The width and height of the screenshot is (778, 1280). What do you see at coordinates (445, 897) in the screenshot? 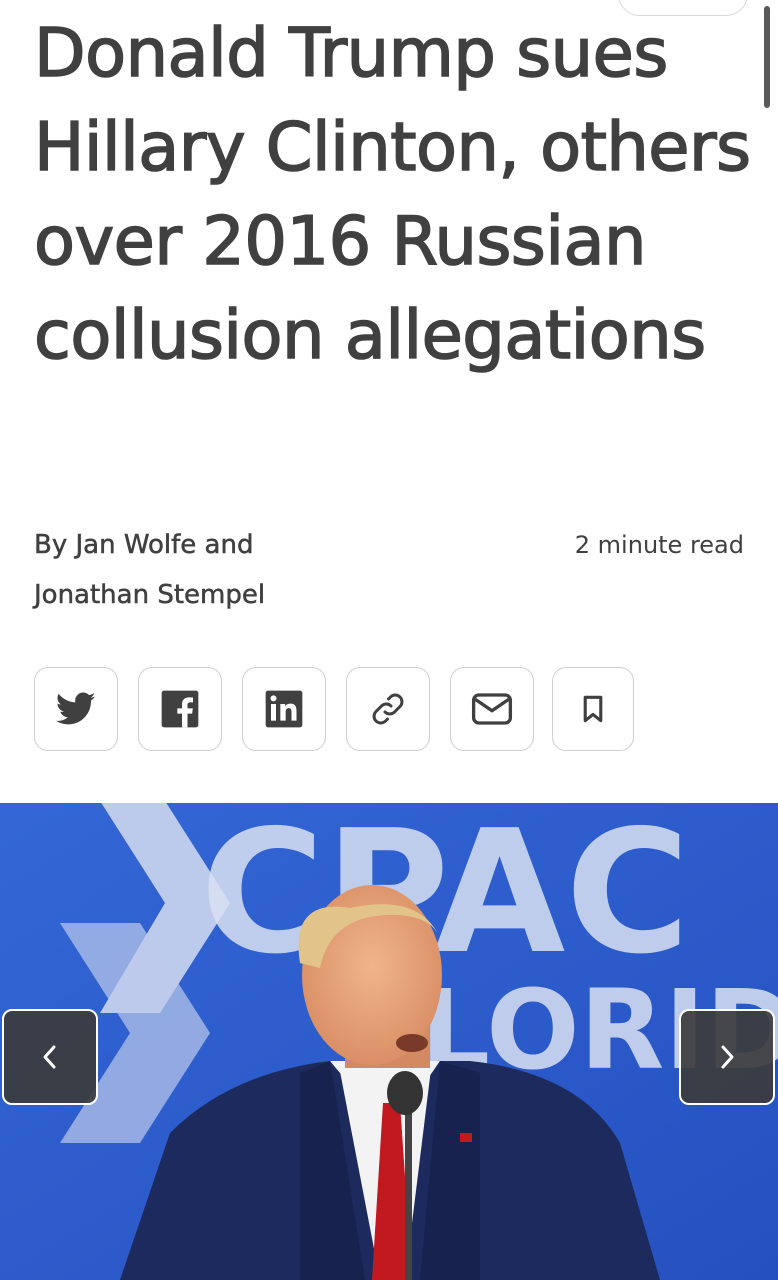
I see `photo-background-text: CPAC` at bounding box center [445, 897].